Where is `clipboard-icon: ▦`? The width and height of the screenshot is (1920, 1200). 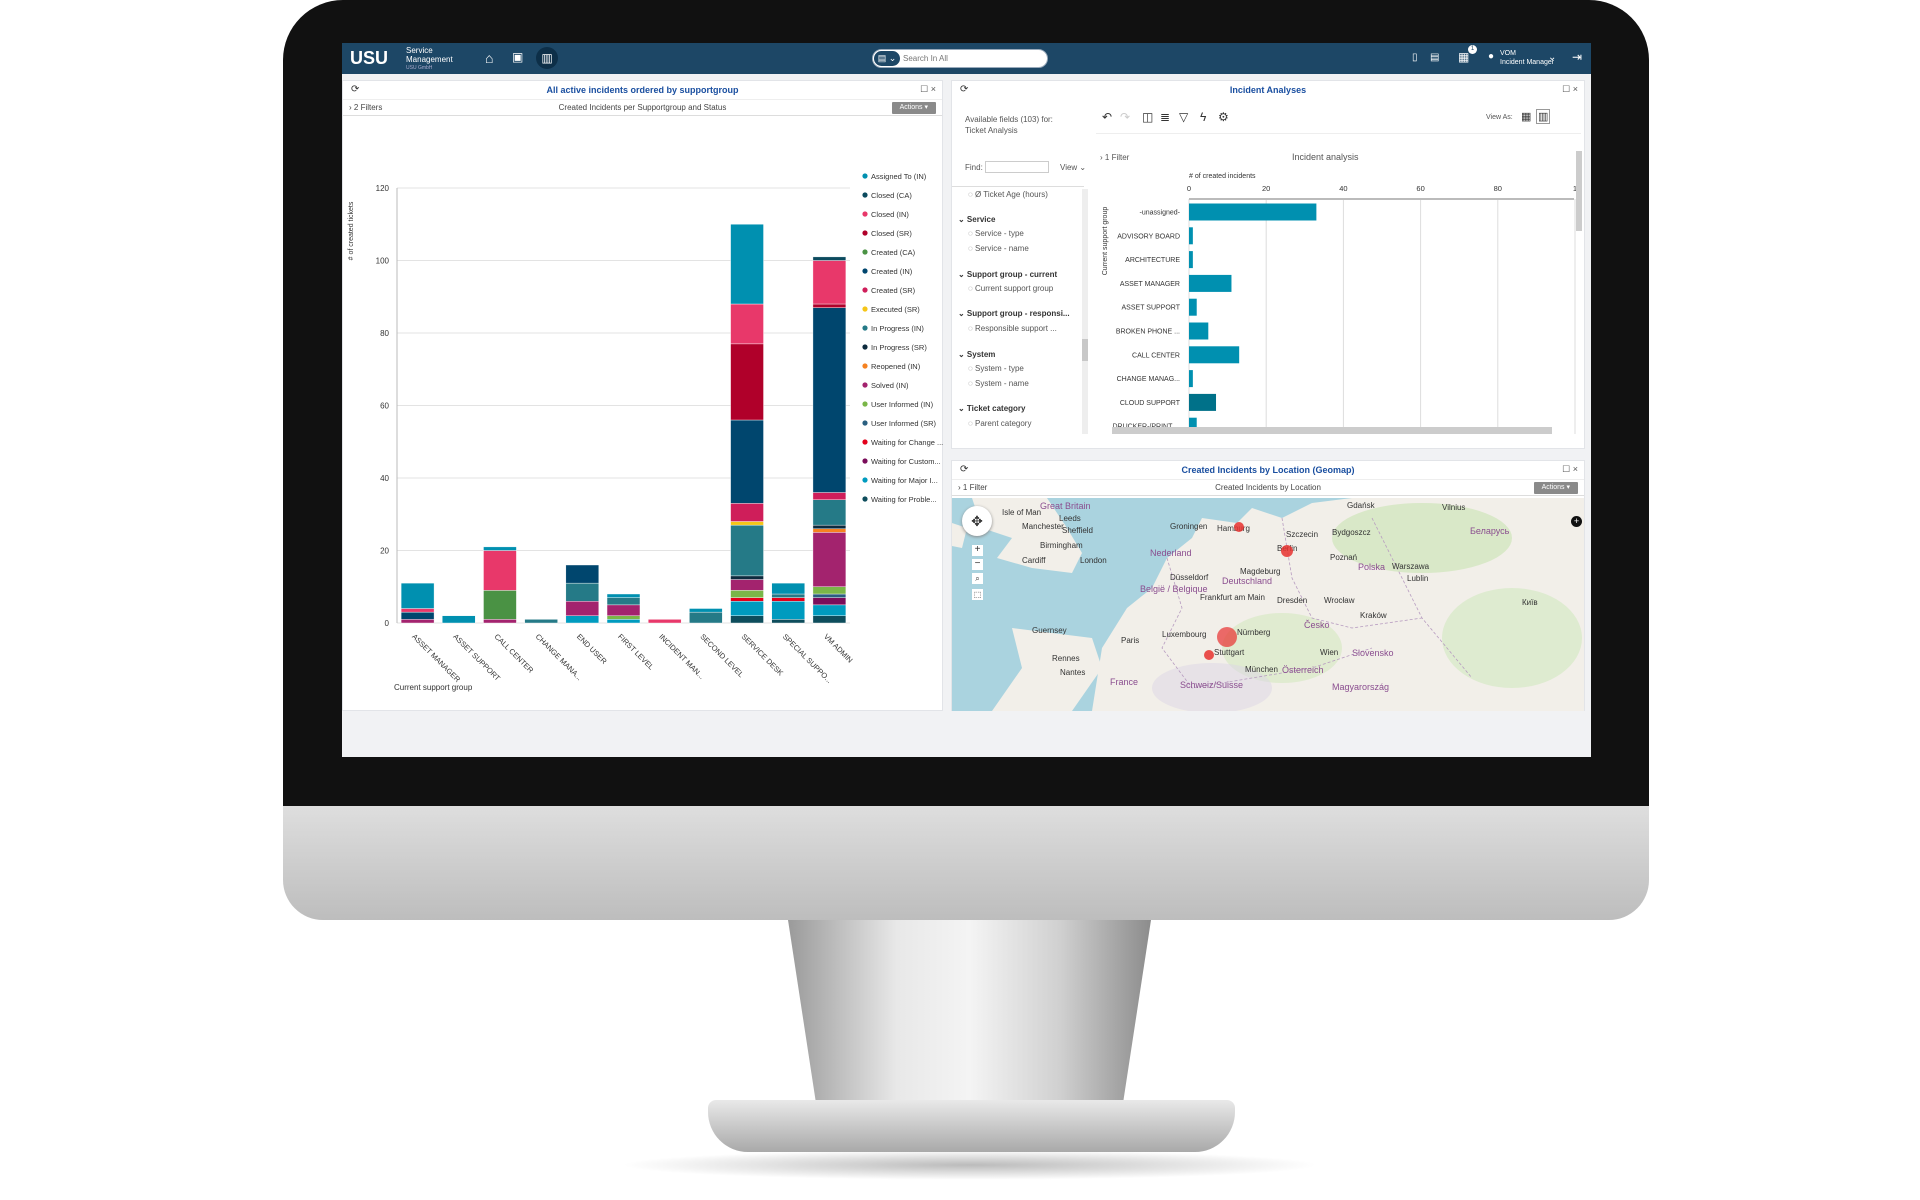 clipboard-icon: ▦ is located at coordinates (1463, 57).